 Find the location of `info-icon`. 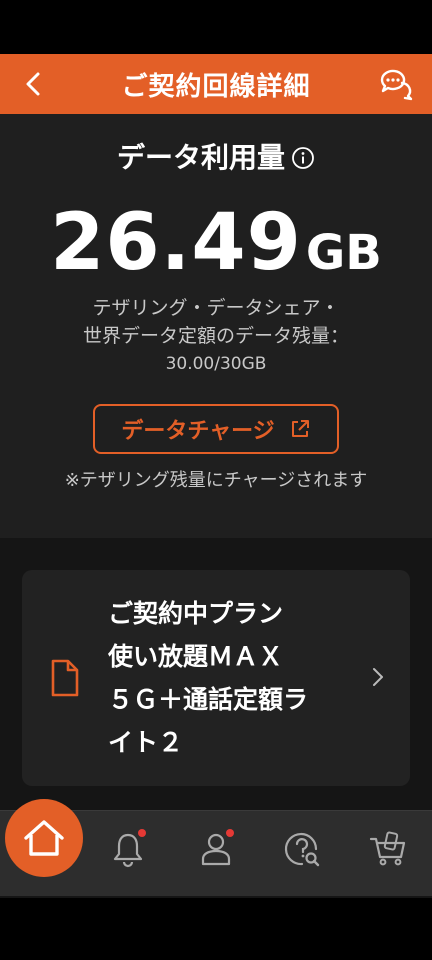

info-icon is located at coordinates (303, 158).